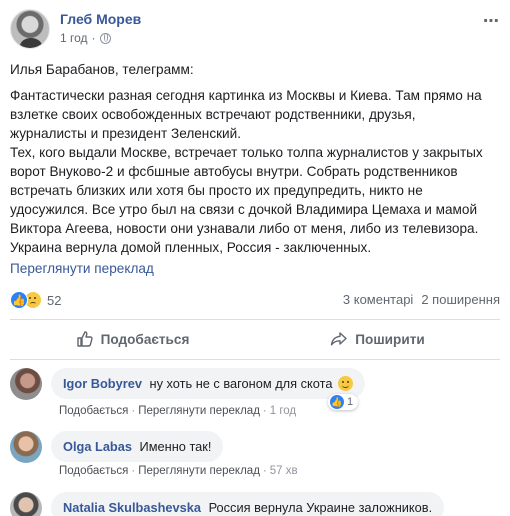 This screenshot has width=510, height=516. I want to click on shares-count: 2 поширення, so click(460, 299).